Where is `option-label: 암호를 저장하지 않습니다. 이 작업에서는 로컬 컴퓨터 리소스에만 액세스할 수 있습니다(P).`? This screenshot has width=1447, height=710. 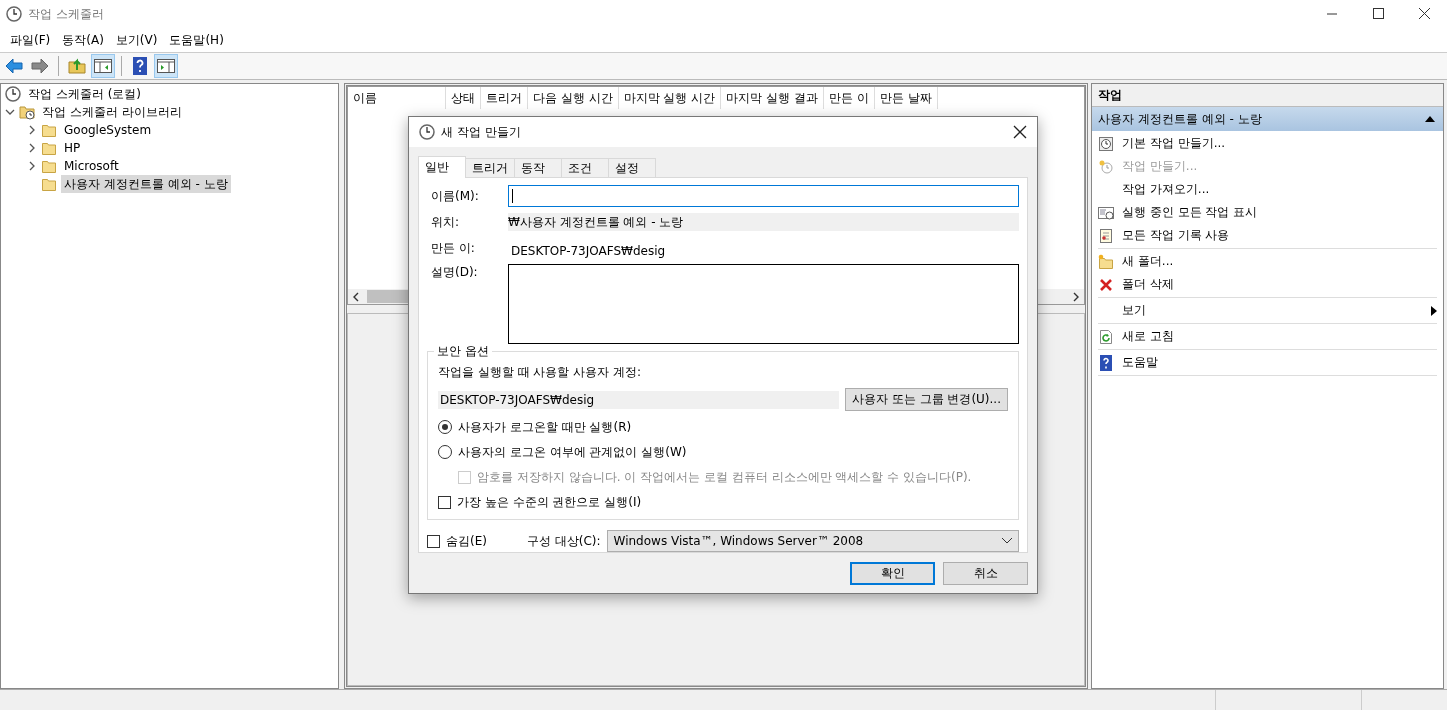 option-label: 암호를 저장하지 않습니다. 이 작업에서는 로컬 컴퓨터 리소스에만 액세스할 수 있습니다(P). is located at coordinates (724, 477).